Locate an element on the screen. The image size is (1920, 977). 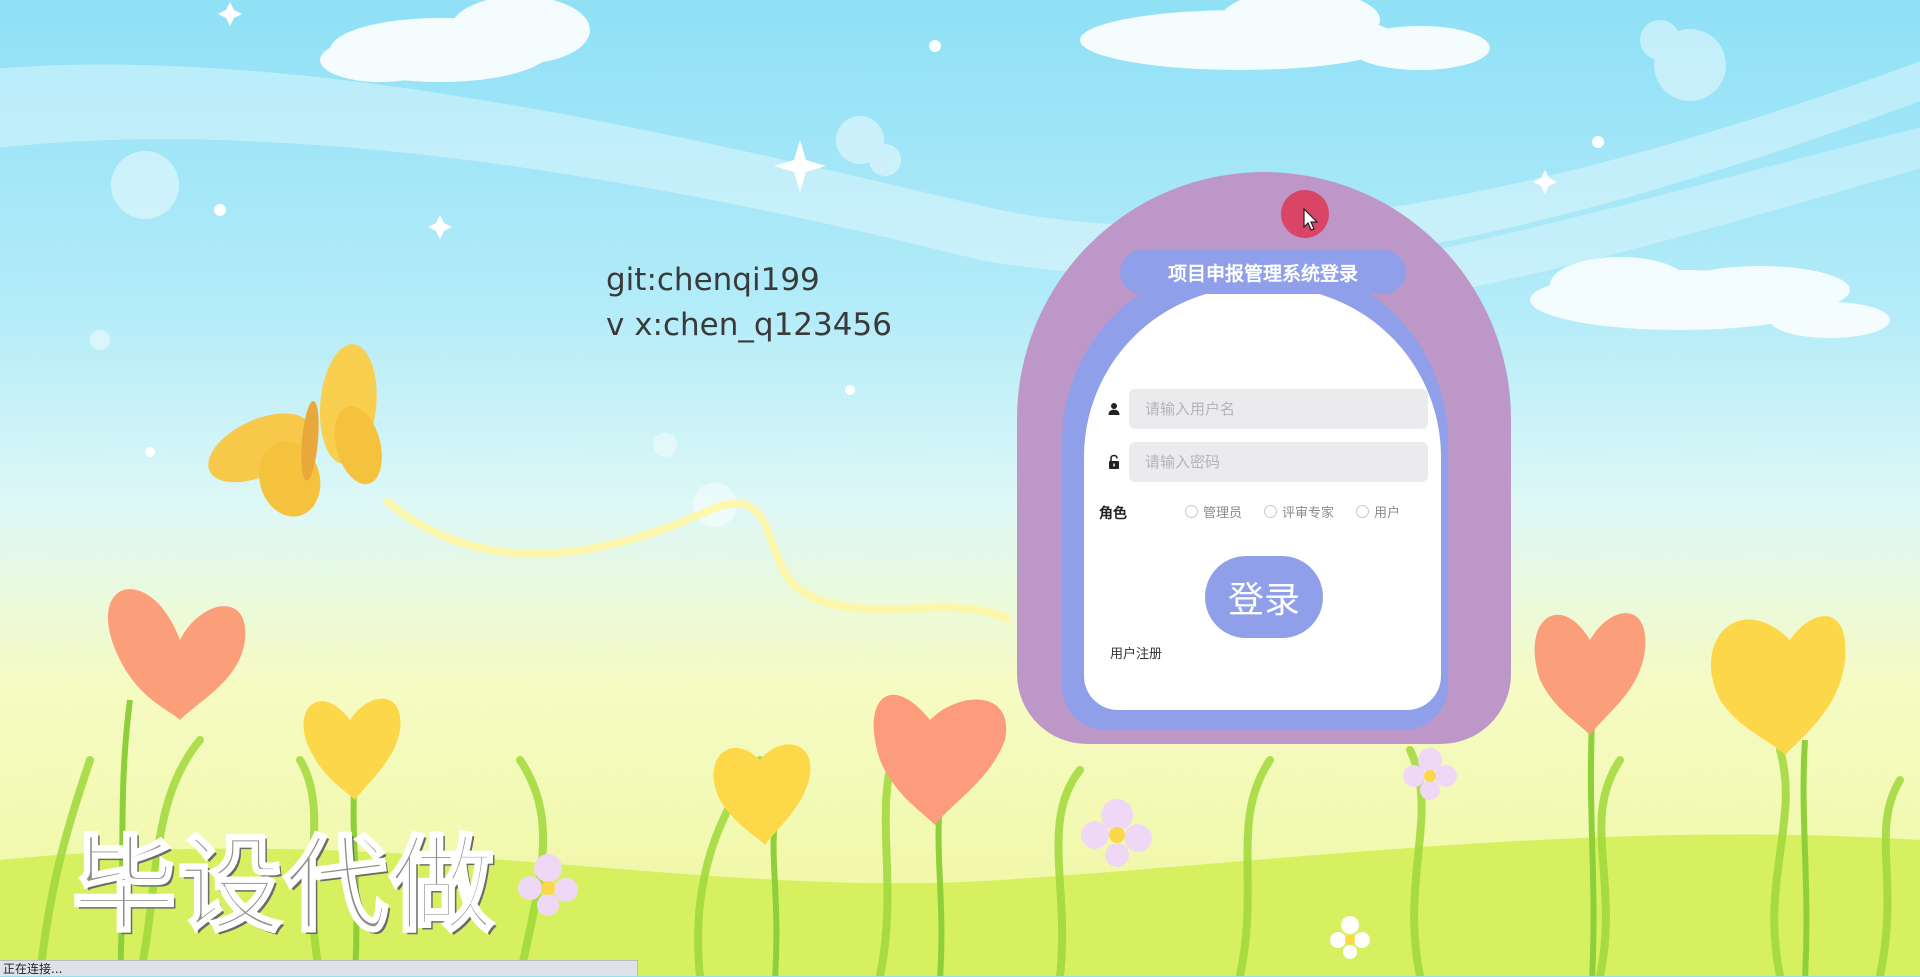
role-option-label: 用户 is located at coordinates (1387, 513).